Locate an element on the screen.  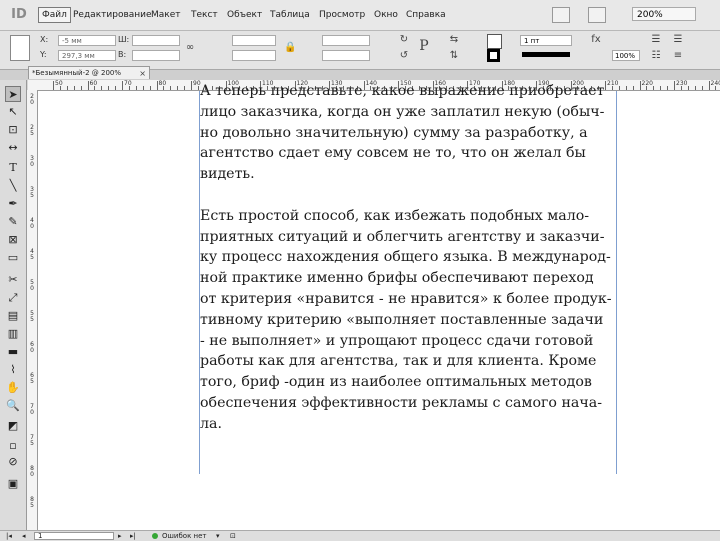
width-field is located at coordinates (156, 40).